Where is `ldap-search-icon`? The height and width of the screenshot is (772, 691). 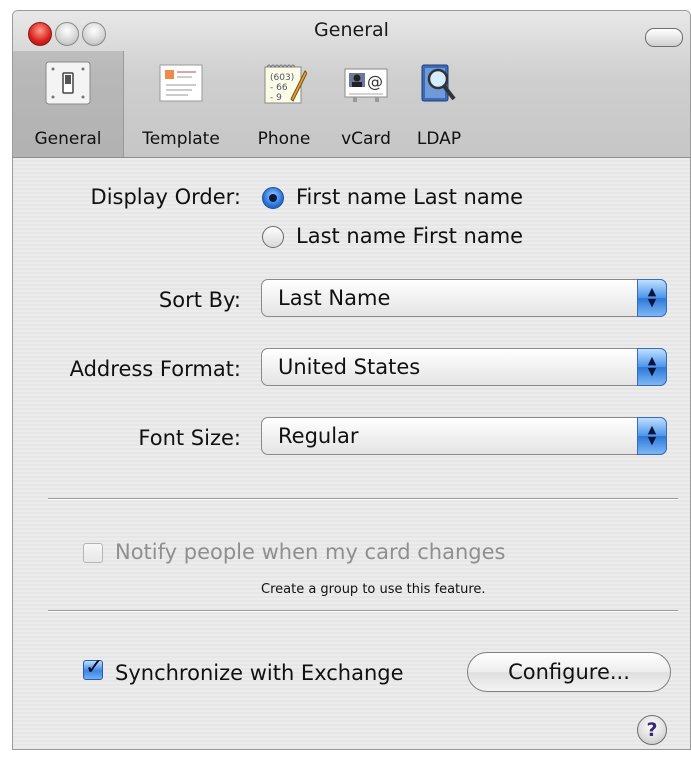
ldap-search-icon is located at coordinates (438, 83).